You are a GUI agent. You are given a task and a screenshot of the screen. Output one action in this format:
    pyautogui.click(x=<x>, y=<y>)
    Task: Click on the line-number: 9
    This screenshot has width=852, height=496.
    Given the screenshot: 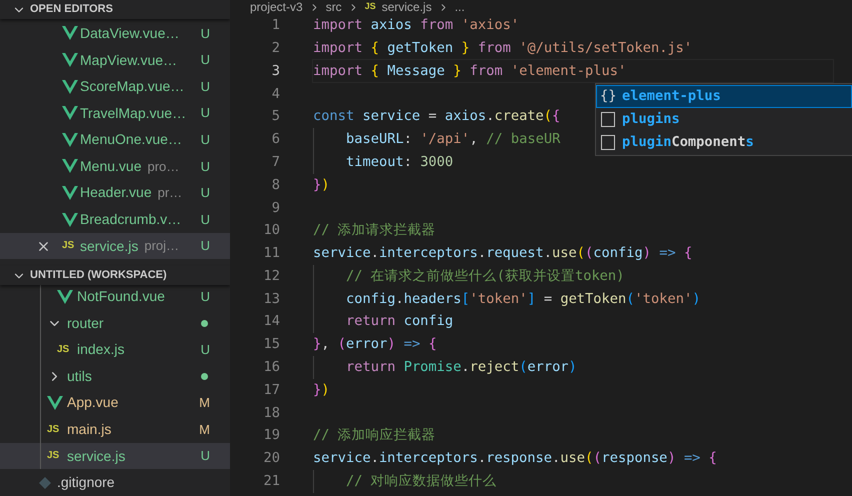 What is the action you would take?
    pyautogui.click(x=275, y=208)
    